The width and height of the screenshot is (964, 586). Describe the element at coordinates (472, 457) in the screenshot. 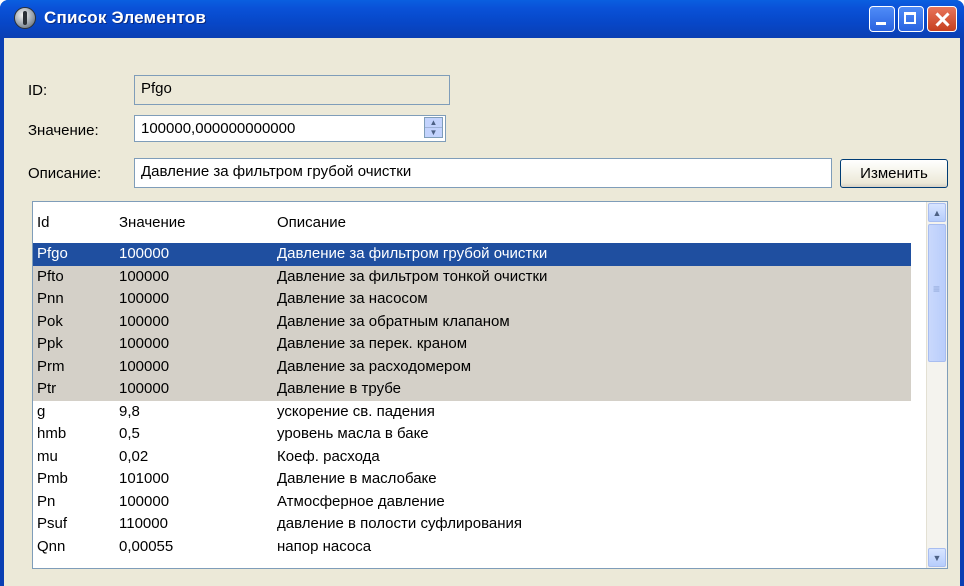

I see `table-row: mu 0,02 Коеф. расхода` at that location.